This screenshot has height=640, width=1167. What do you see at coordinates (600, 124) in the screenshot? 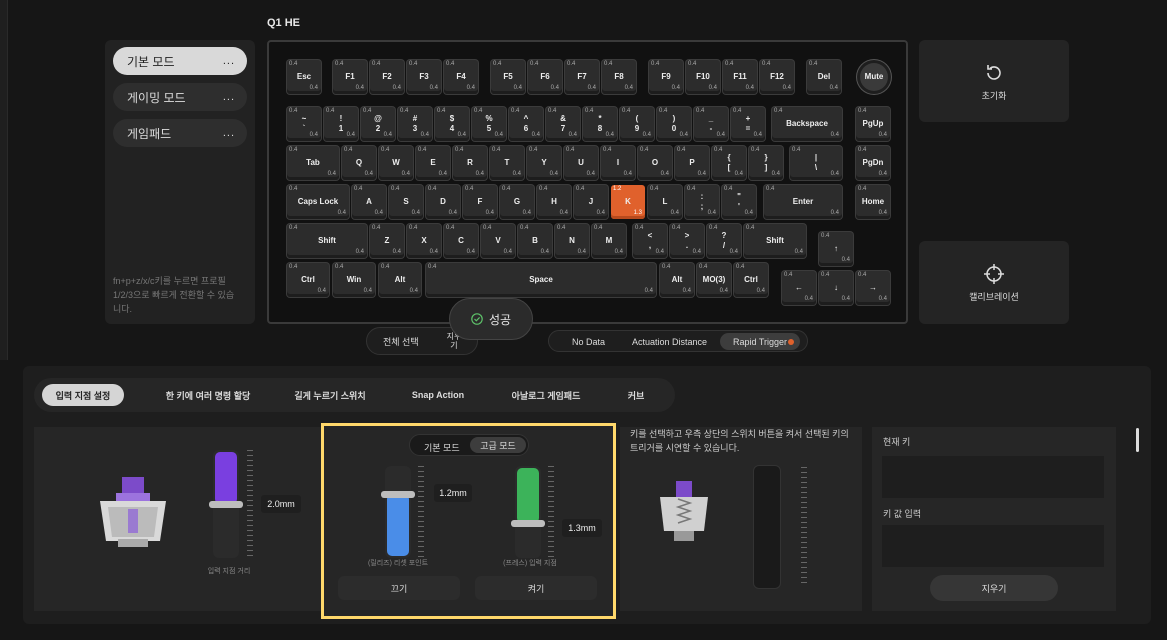
I see `key-8: 0.4 * 8 0.4` at bounding box center [600, 124].